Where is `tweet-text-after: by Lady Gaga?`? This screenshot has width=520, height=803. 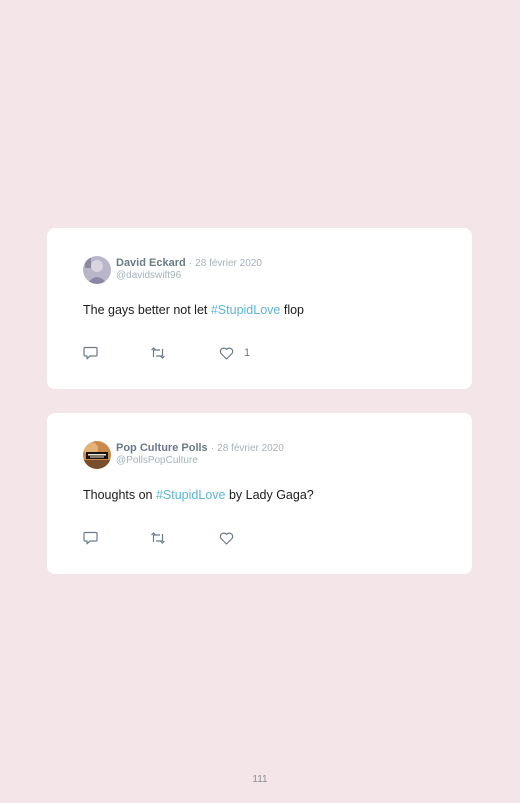
tweet-text-after: by Lady Gaga? is located at coordinates (269, 495).